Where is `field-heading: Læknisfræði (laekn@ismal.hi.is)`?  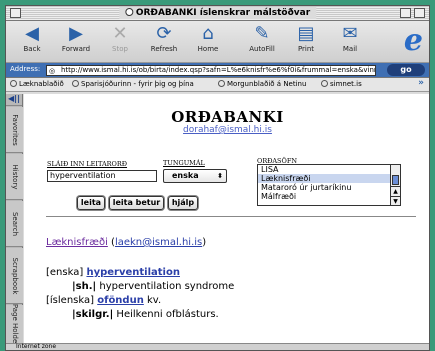 field-heading: Læknisfræði (laekn@ismal.hi.is) is located at coordinates (126, 242).